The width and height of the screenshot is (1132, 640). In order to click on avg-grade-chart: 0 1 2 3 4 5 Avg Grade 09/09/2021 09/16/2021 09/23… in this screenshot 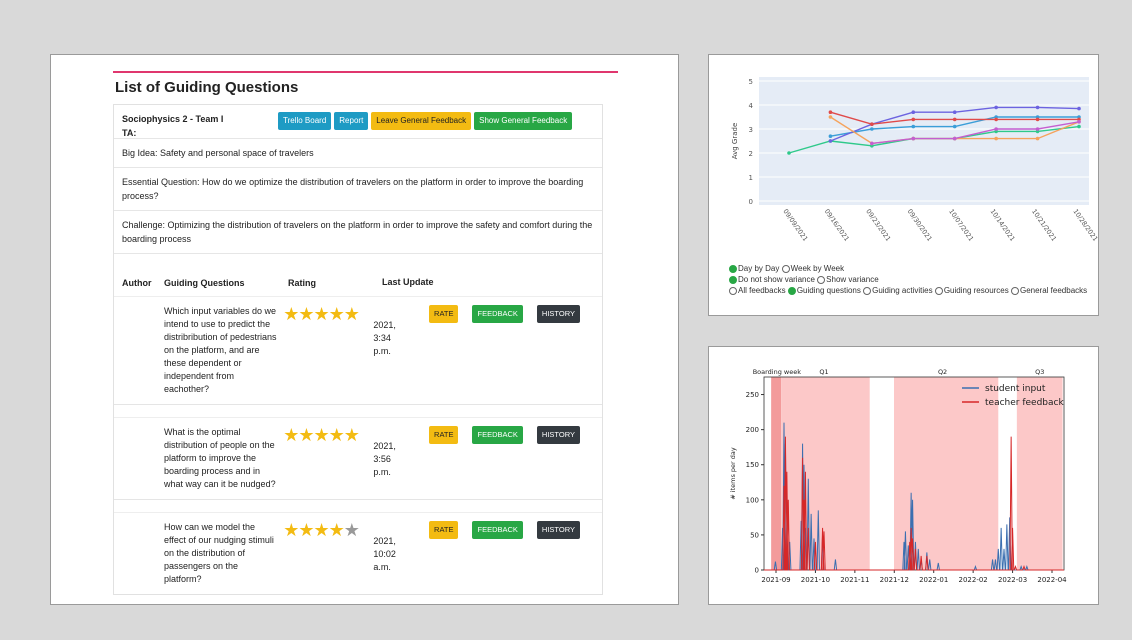, I will do `click(915, 160)`.